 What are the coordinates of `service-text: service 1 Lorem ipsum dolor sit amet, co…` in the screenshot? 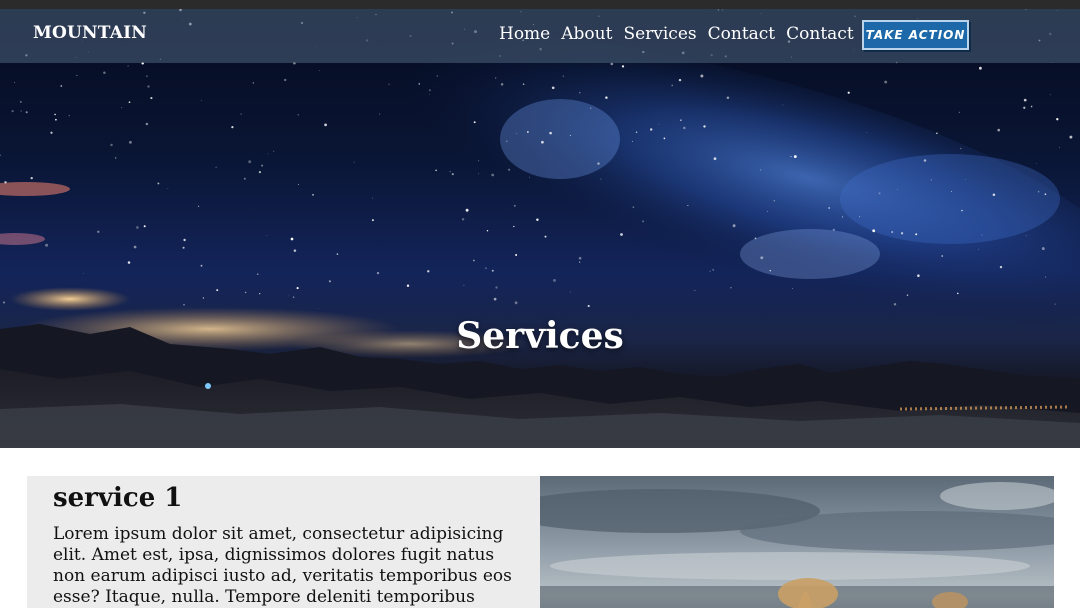 It's located at (288, 544).